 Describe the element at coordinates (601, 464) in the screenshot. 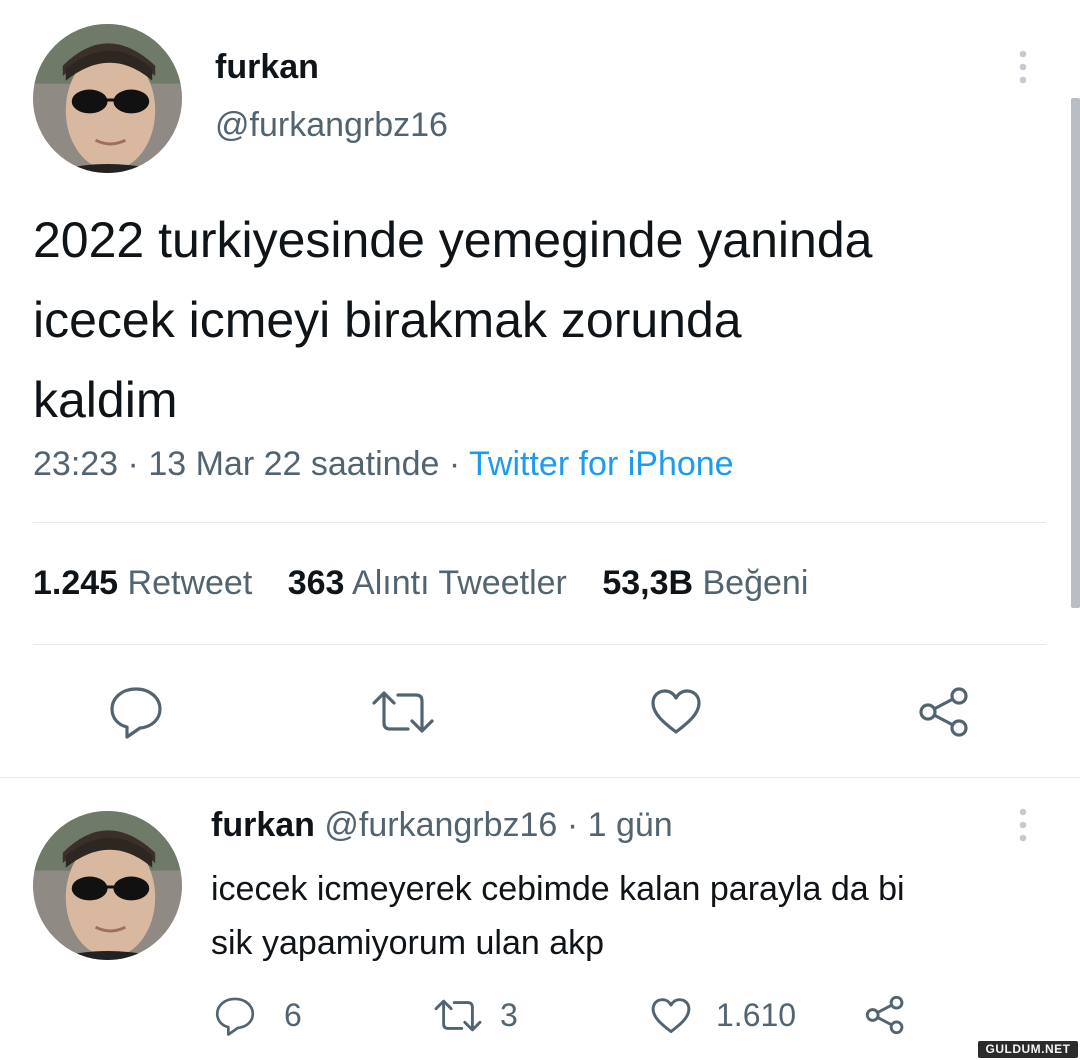

I see `tweet-source: Twitter for iPhone` at that location.